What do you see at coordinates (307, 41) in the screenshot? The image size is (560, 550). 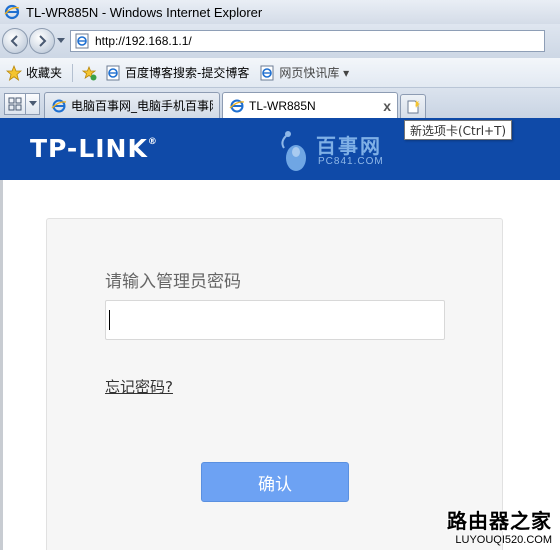 I see `address-bar: http://192.168.1.1/` at bounding box center [307, 41].